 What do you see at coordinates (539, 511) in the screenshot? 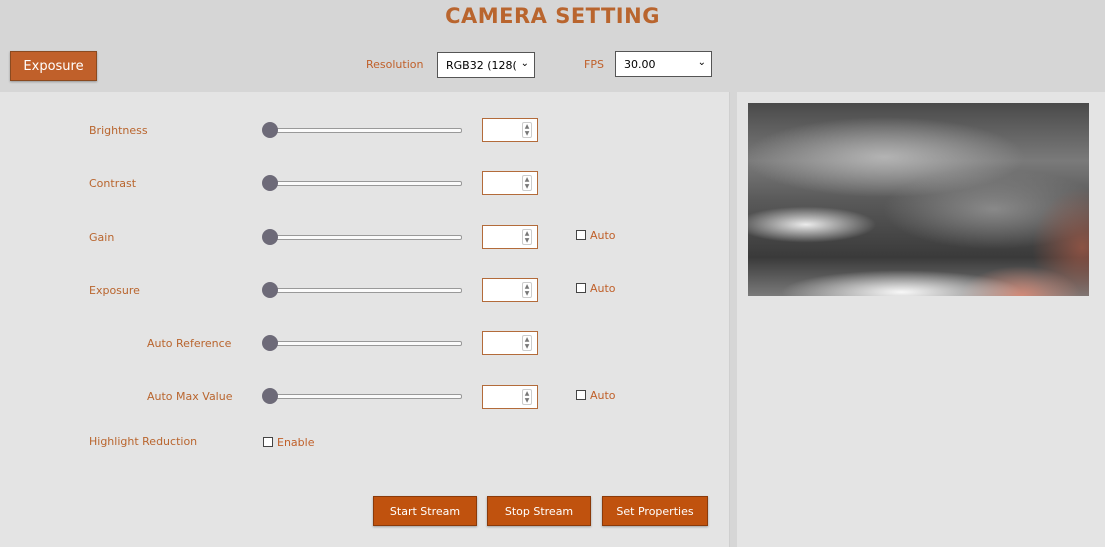
I see `stop-stream-button: Stop Stream` at bounding box center [539, 511].